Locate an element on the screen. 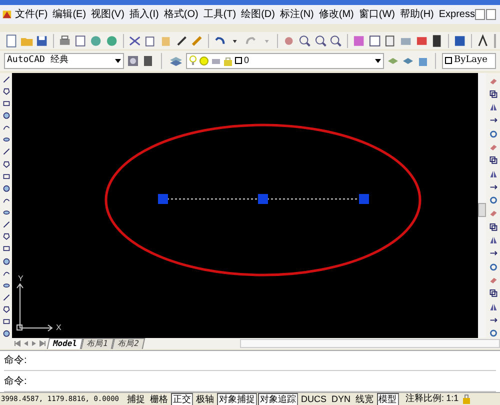  menu-item: 工具(T) is located at coordinates (219, 14).